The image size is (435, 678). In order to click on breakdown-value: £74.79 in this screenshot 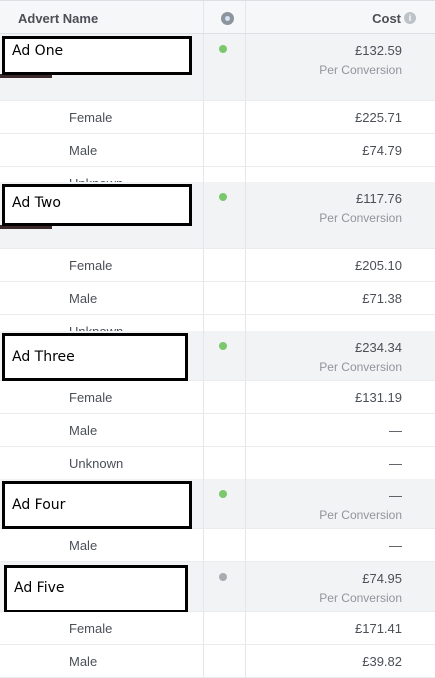, I will do `click(382, 150)`.